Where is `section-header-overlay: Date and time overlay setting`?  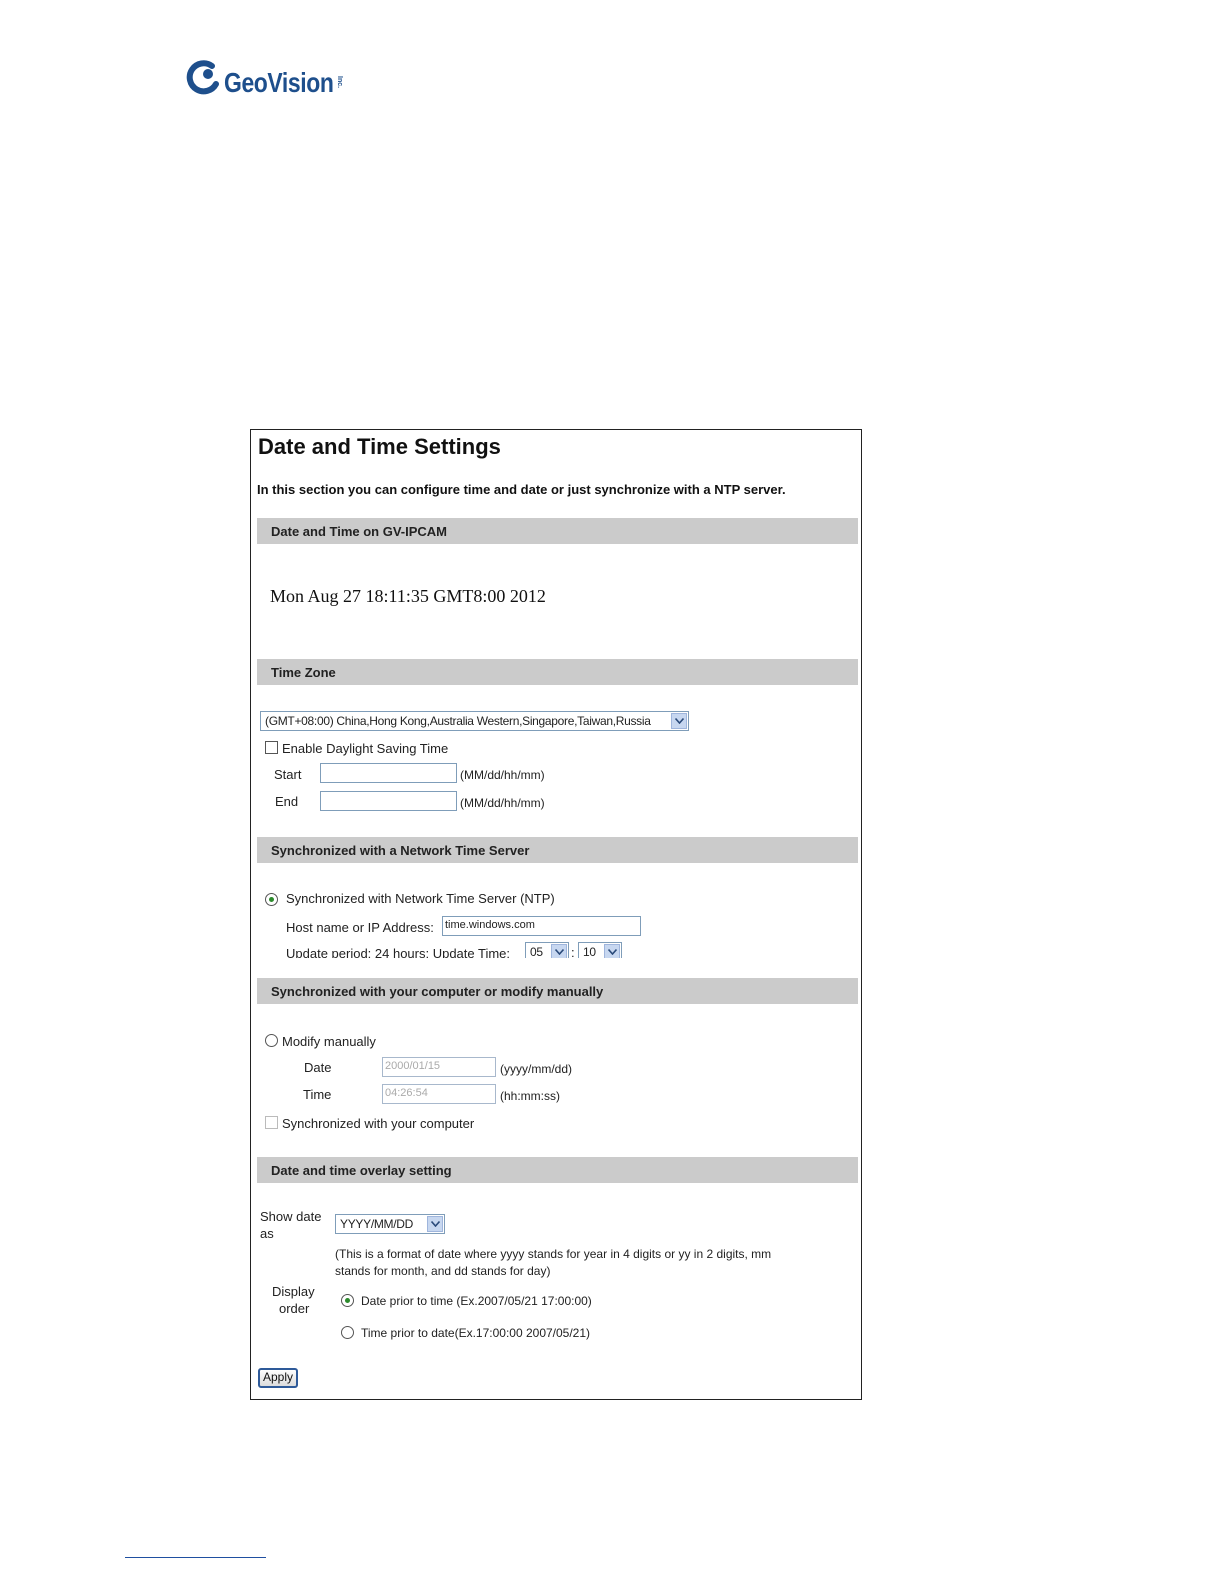
section-header-overlay: Date and time overlay setting is located at coordinates (557, 1170).